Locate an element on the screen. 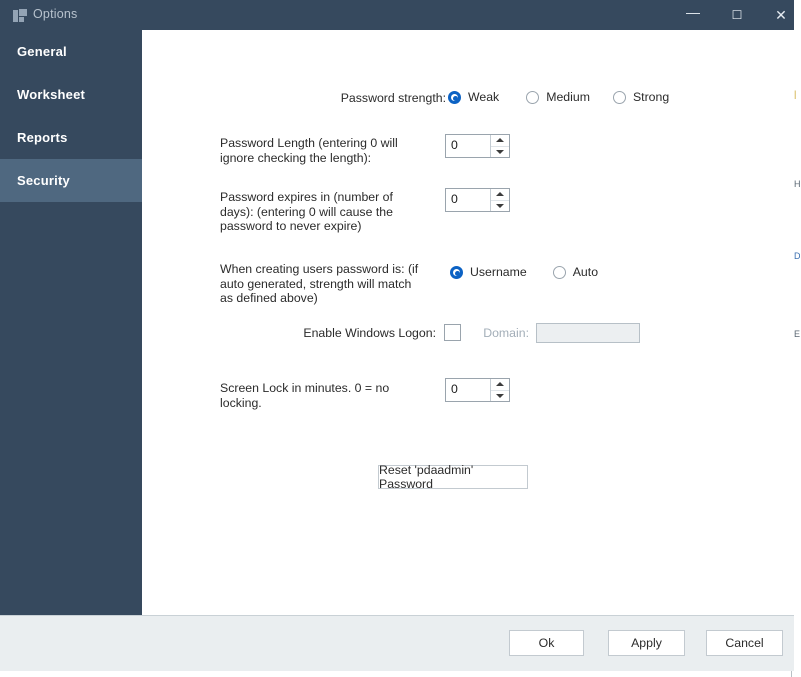 This screenshot has height=677, width=801. ok-button: Ok is located at coordinates (546, 643).